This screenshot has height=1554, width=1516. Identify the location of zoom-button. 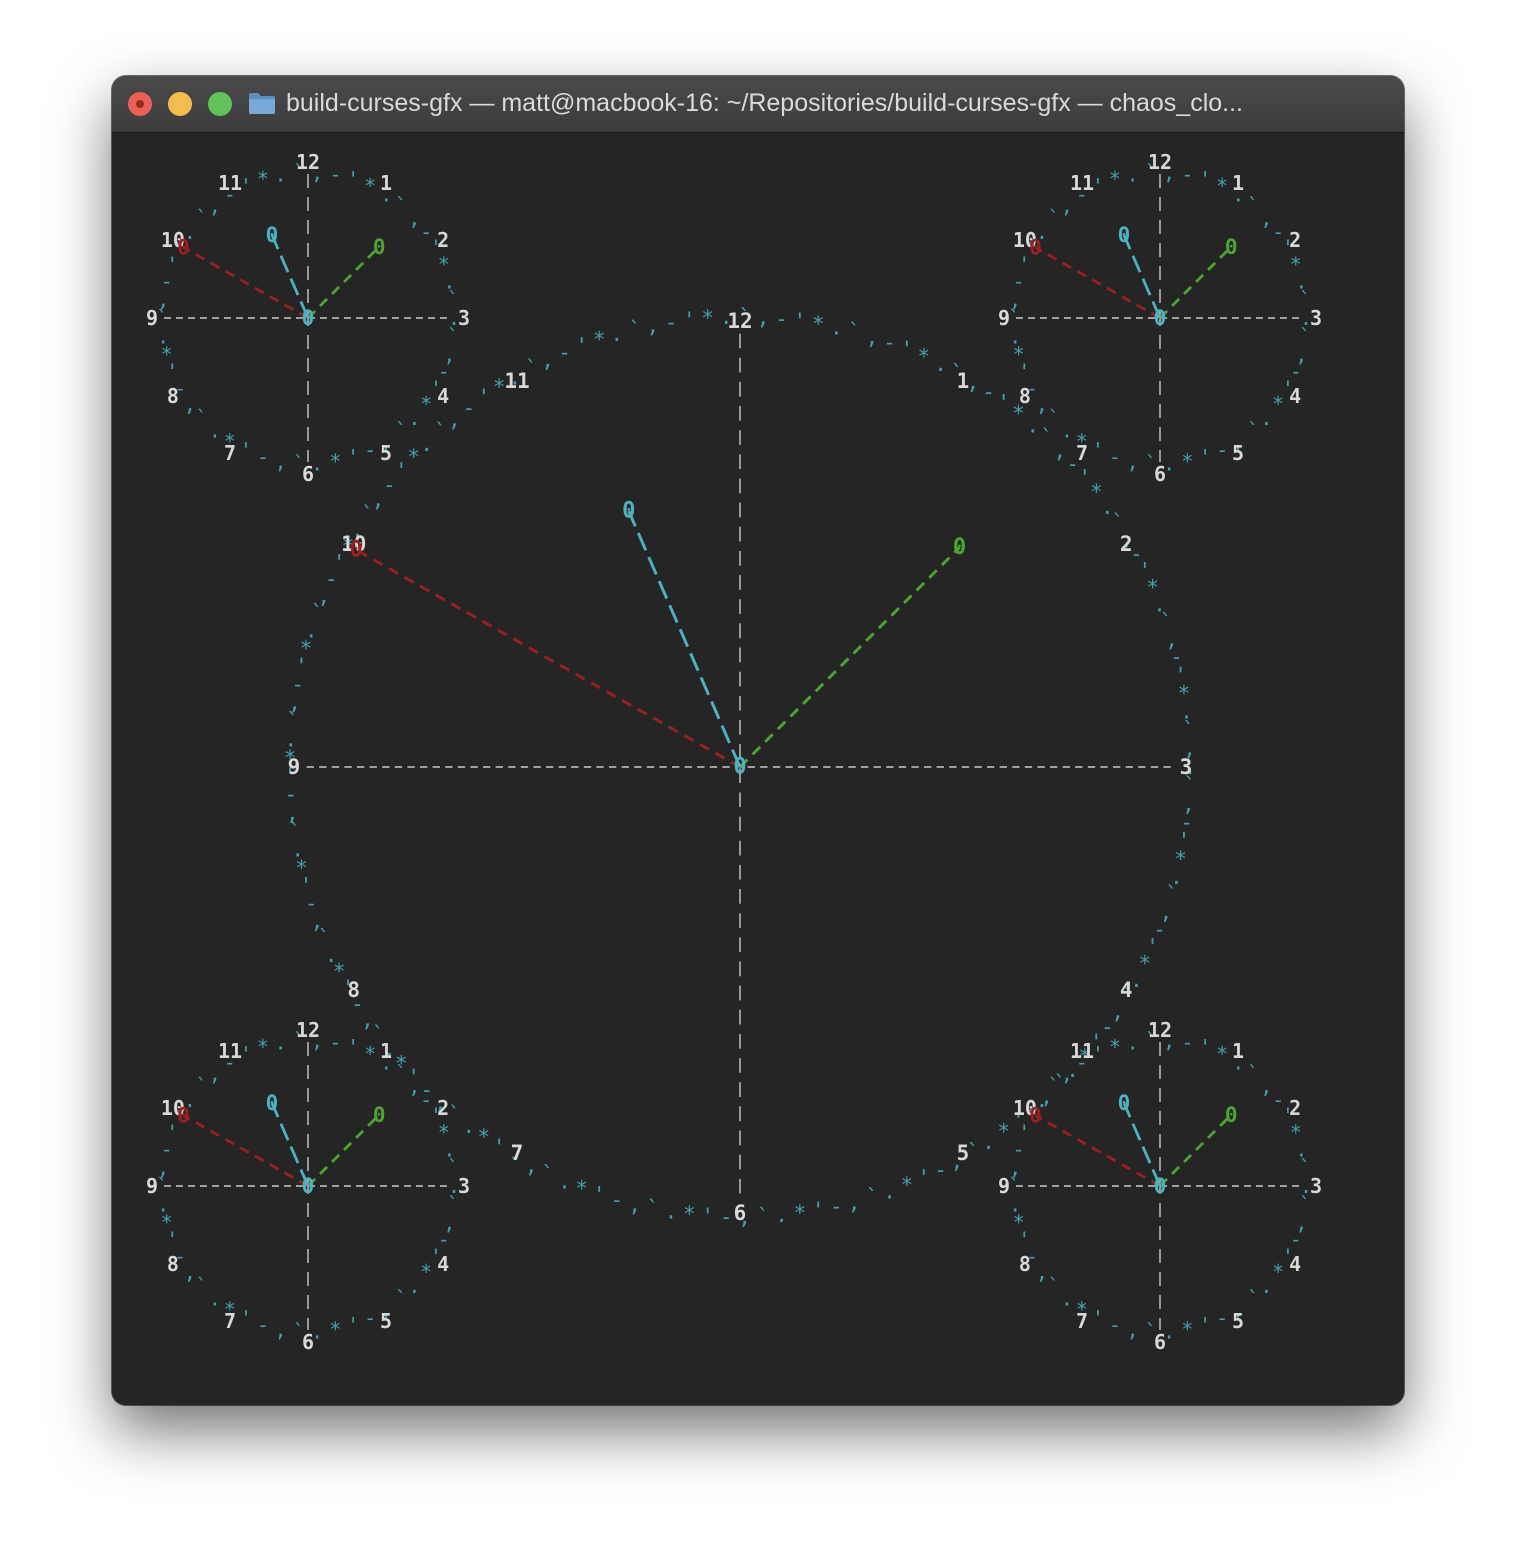
(220, 104).